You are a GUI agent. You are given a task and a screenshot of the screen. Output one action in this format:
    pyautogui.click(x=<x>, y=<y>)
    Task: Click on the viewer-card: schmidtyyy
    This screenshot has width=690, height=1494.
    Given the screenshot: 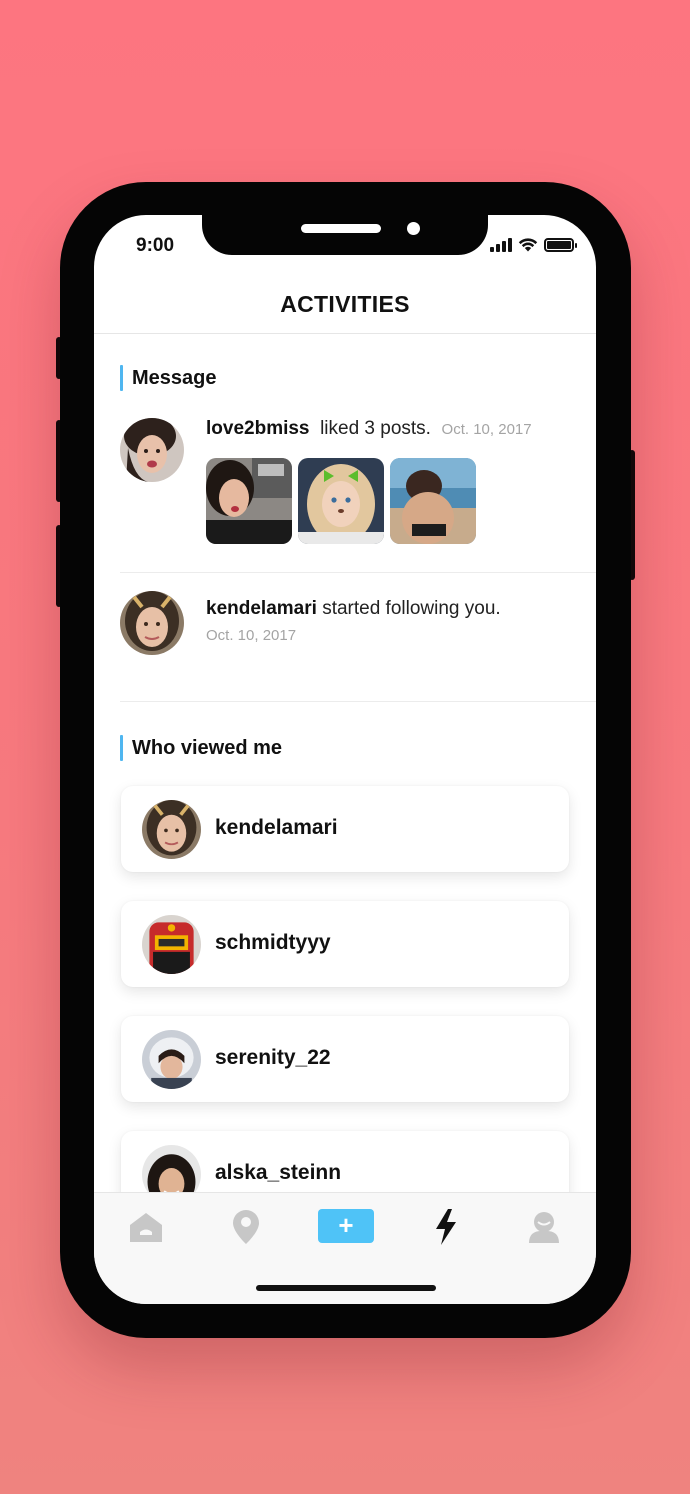 What is the action you would take?
    pyautogui.click(x=345, y=944)
    